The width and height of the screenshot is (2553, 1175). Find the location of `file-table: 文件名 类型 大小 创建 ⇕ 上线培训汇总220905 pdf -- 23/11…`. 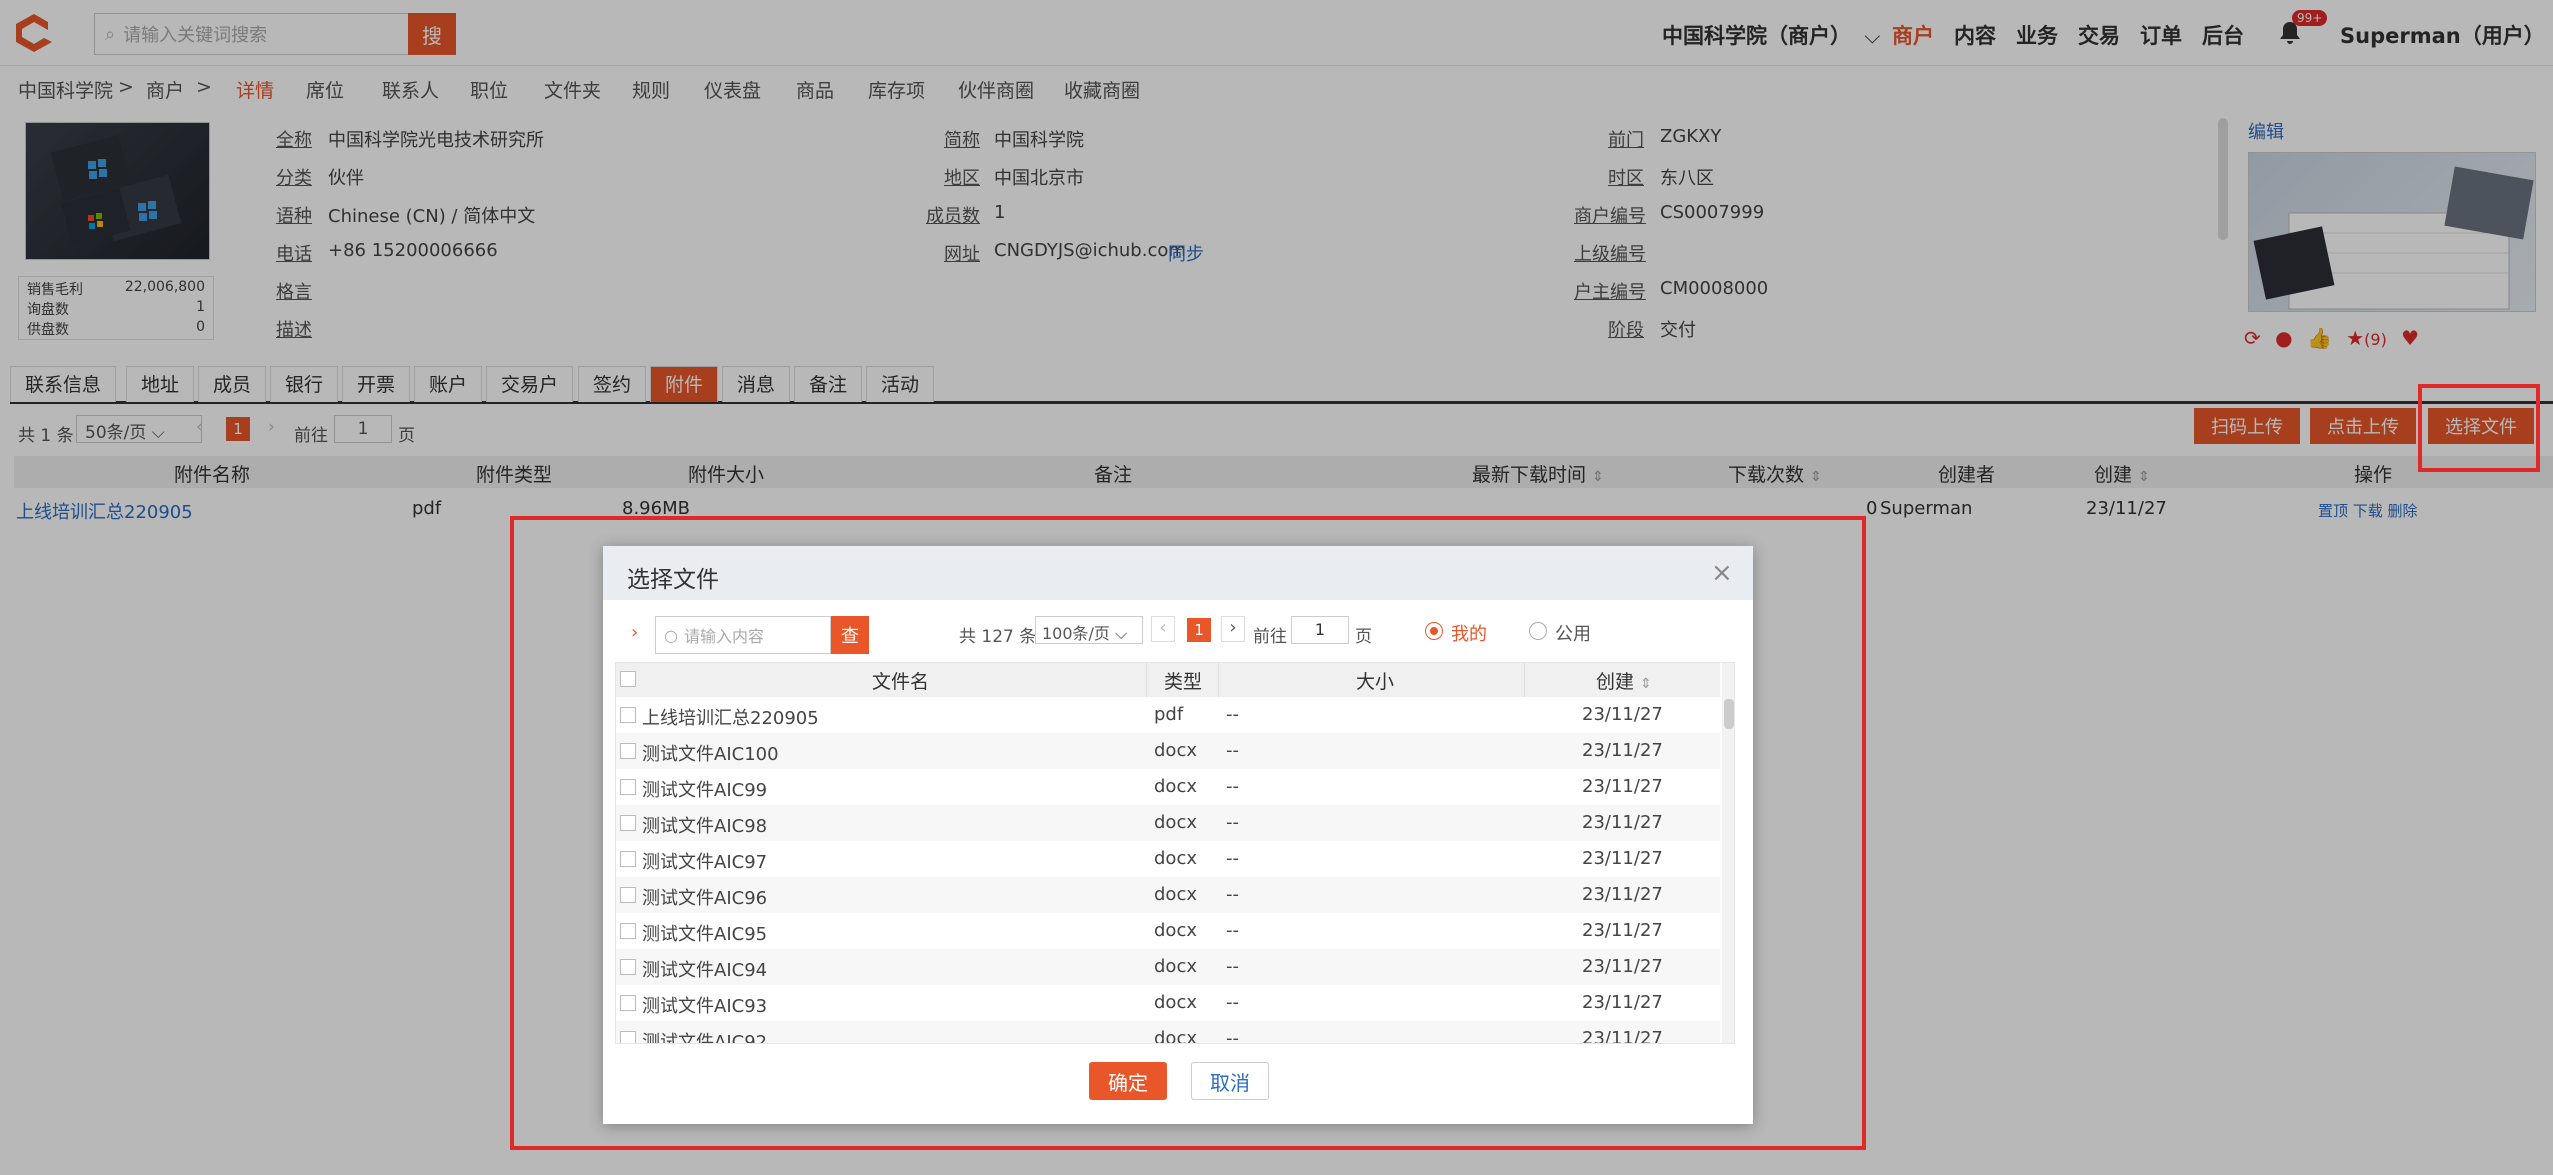

file-table: 文件名 类型 大小 创建 ⇕ 上线培训汇总220905 pdf -- 23/11… is located at coordinates (1175, 853).